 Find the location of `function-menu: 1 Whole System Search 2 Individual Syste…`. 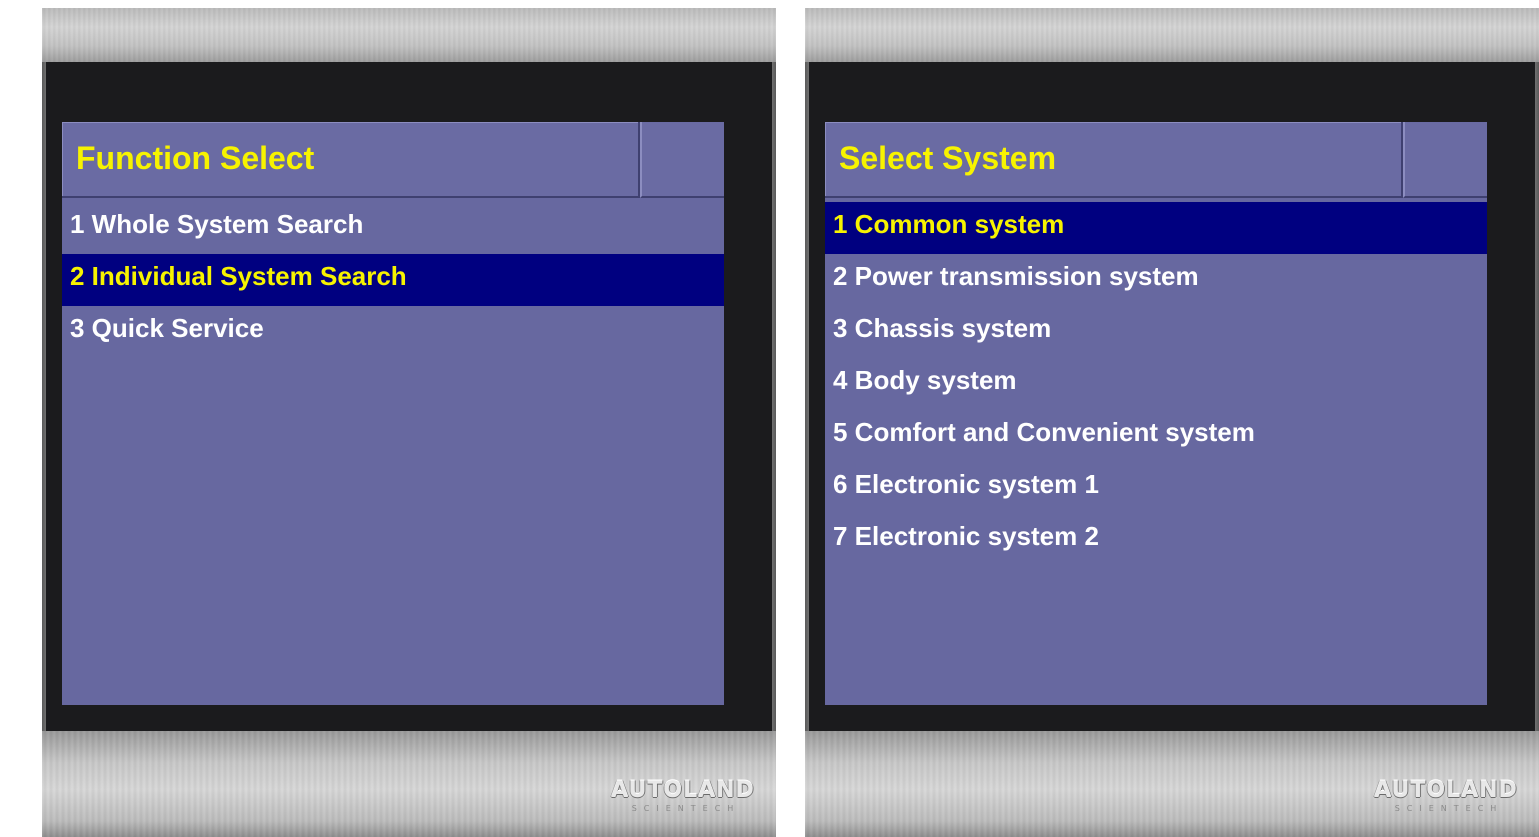

function-menu: 1 Whole System Search 2 Individual Syste… is located at coordinates (393, 280).